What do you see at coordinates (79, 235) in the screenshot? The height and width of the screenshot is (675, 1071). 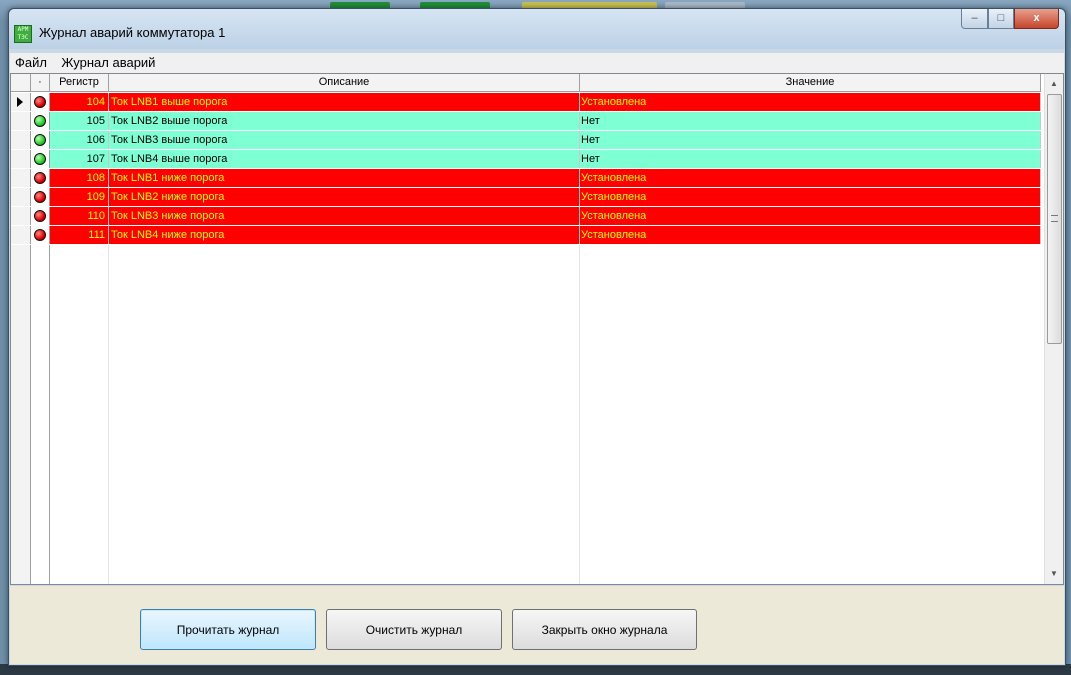 I see `register-cell: 111` at bounding box center [79, 235].